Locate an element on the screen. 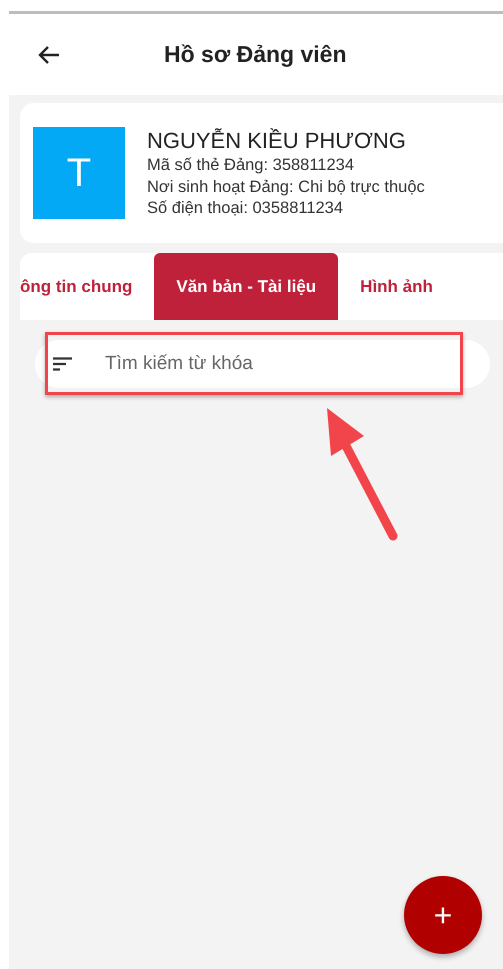  avatar: T is located at coordinates (79, 173).